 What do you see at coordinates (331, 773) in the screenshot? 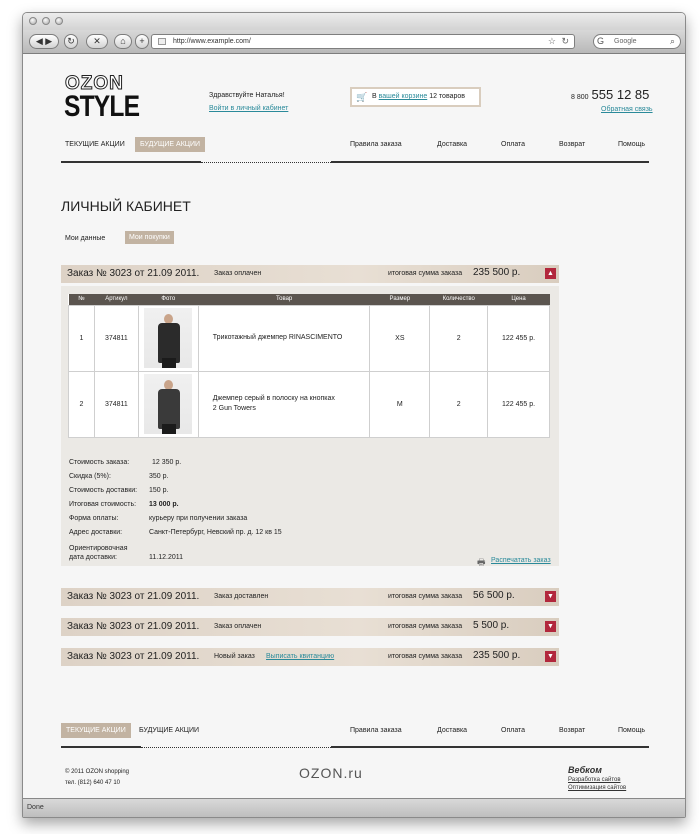
I see `footer-brand: OZON.ru` at bounding box center [331, 773].